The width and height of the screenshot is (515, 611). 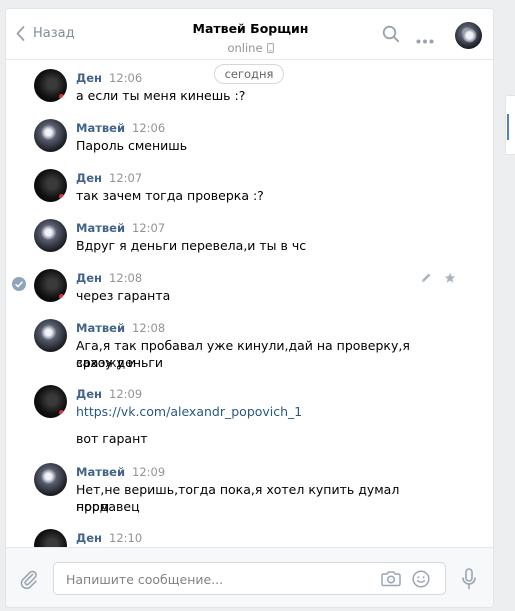 What do you see at coordinates (54, 33) in the screenshot?
I see `back-label: Назад` at bounding box center [54, 33].